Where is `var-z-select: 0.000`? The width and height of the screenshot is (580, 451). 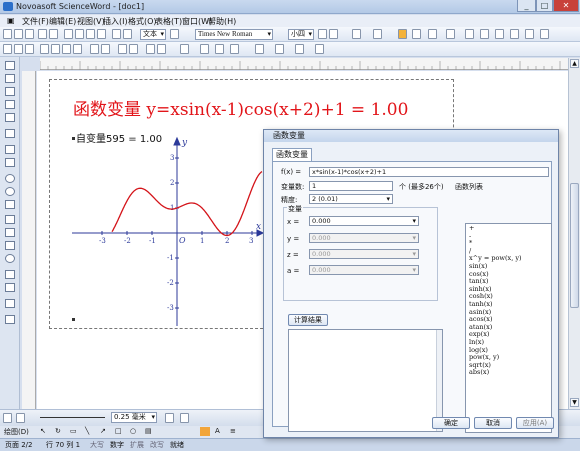 var-z-select: 0.000 is located at coordinates (364, 254).